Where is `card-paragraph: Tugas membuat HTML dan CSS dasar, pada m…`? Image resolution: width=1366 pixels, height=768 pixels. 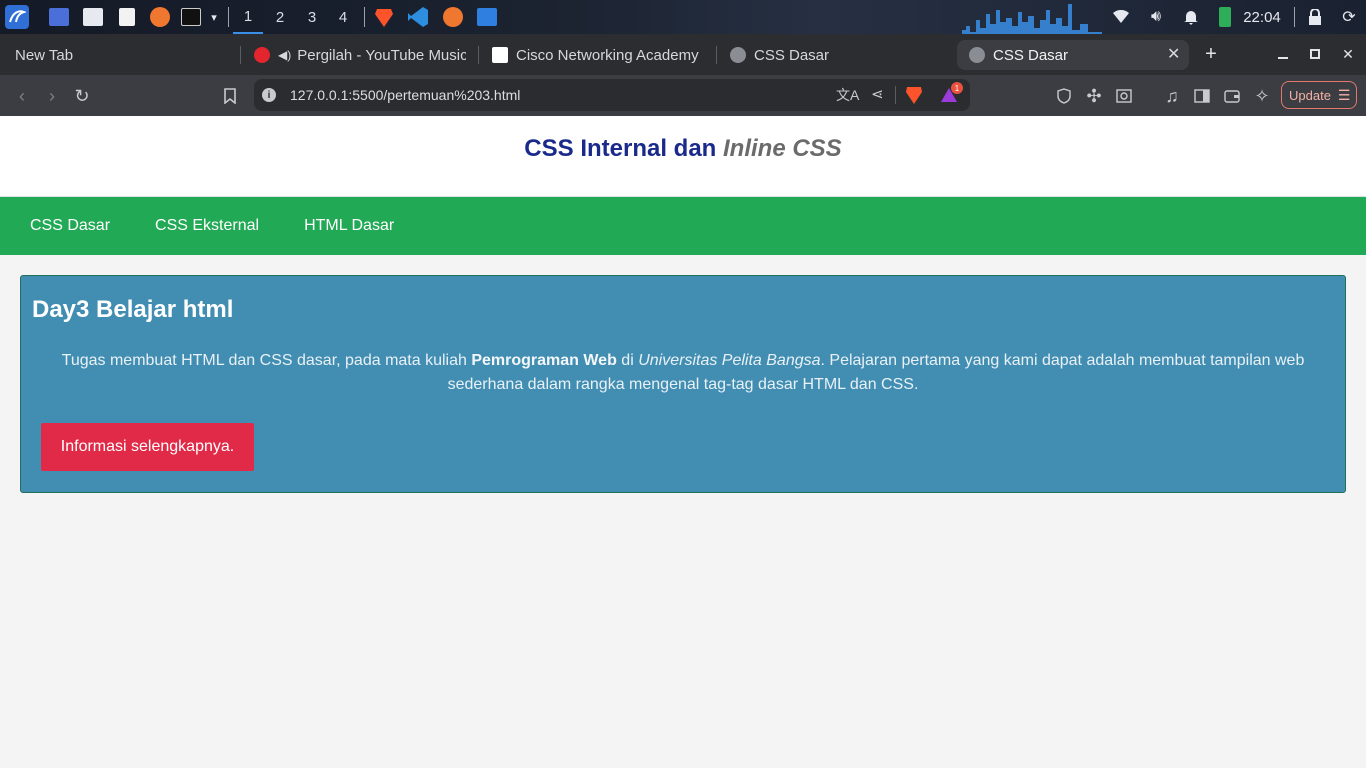
card-paragraph: Tugas membuat HTML dan CSS dasar, pada m… is located at coordinates (683, 373).